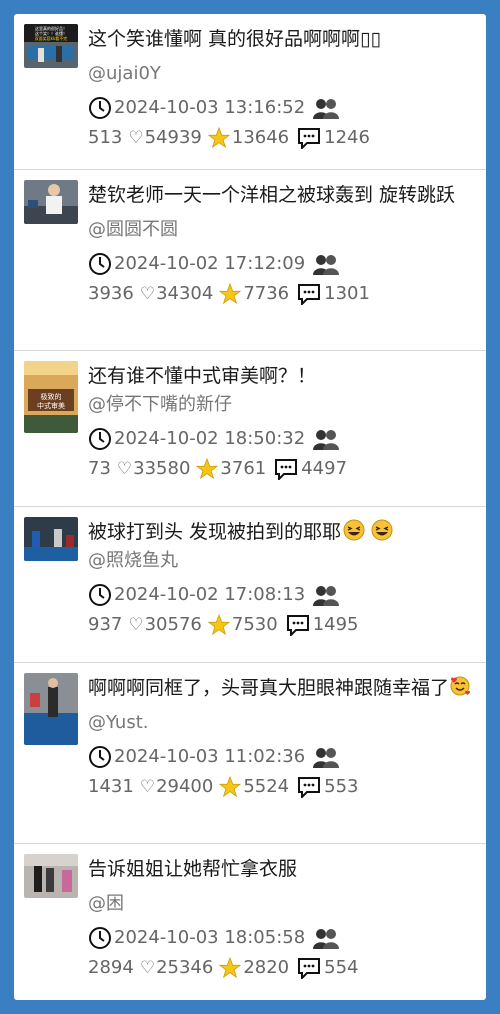 Image resolution: width=500 pixels, height=1014 pixels. Describe the element at coordinates (335, 624) in the screenshot. I see `comment-count: 1495` at that location.